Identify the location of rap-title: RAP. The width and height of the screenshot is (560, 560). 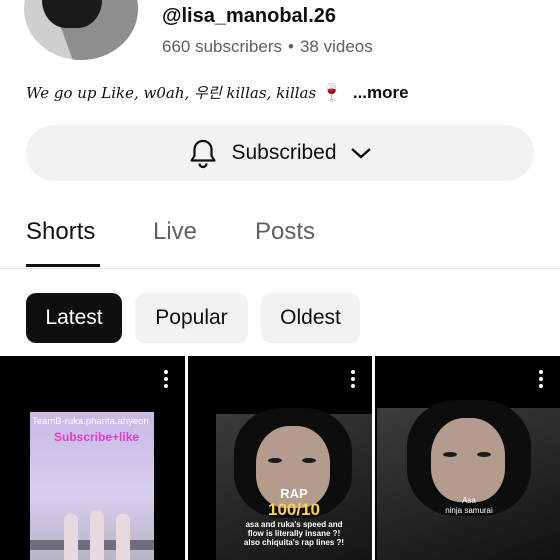
(294, 493).